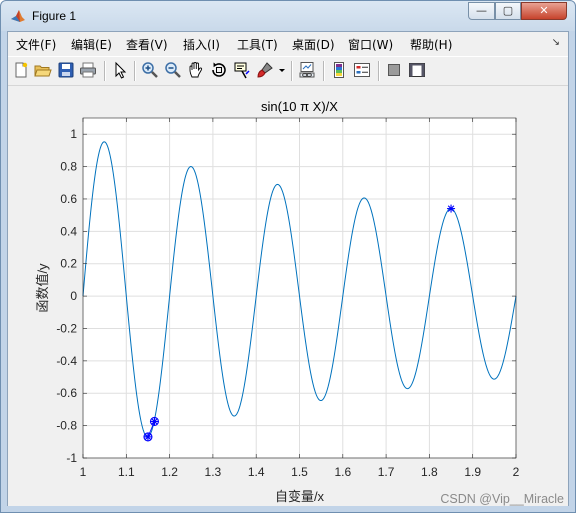 The height and width of the screenshot is (513, 576). What do you see at coordinates (83, 472) in the screenshot?
I see `x-tick-label: 1` at bounding box center [83, 472].